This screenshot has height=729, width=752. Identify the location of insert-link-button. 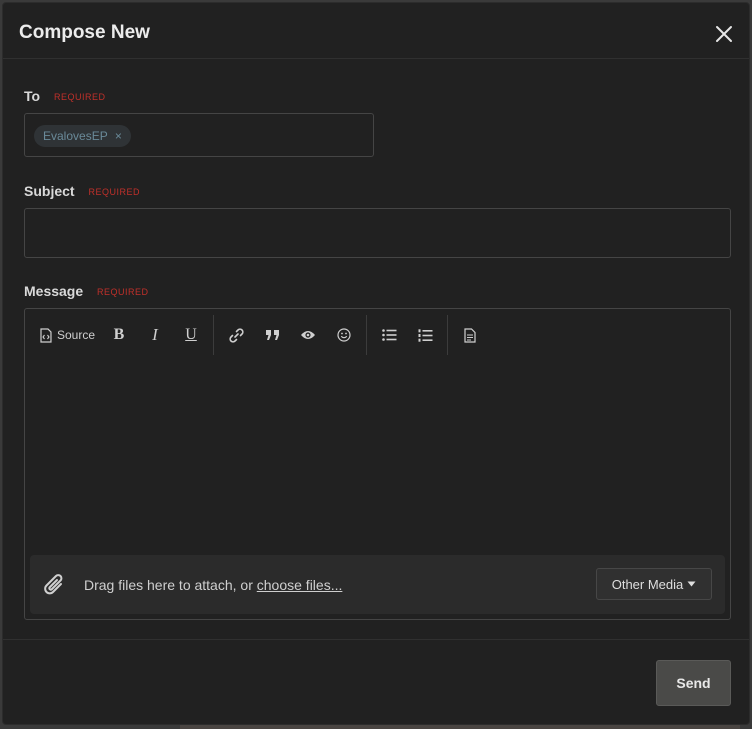
(236, 335).